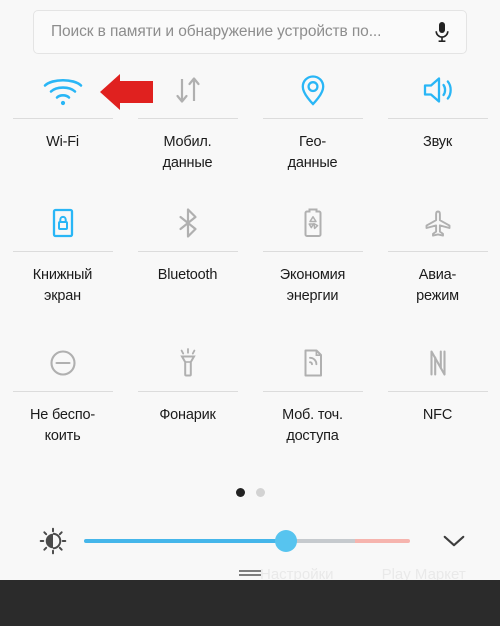 The image size is (500, 626). Describe the element at coordinates (188, 90) in the screenshot. I see `mobile-data-icon` at that location.